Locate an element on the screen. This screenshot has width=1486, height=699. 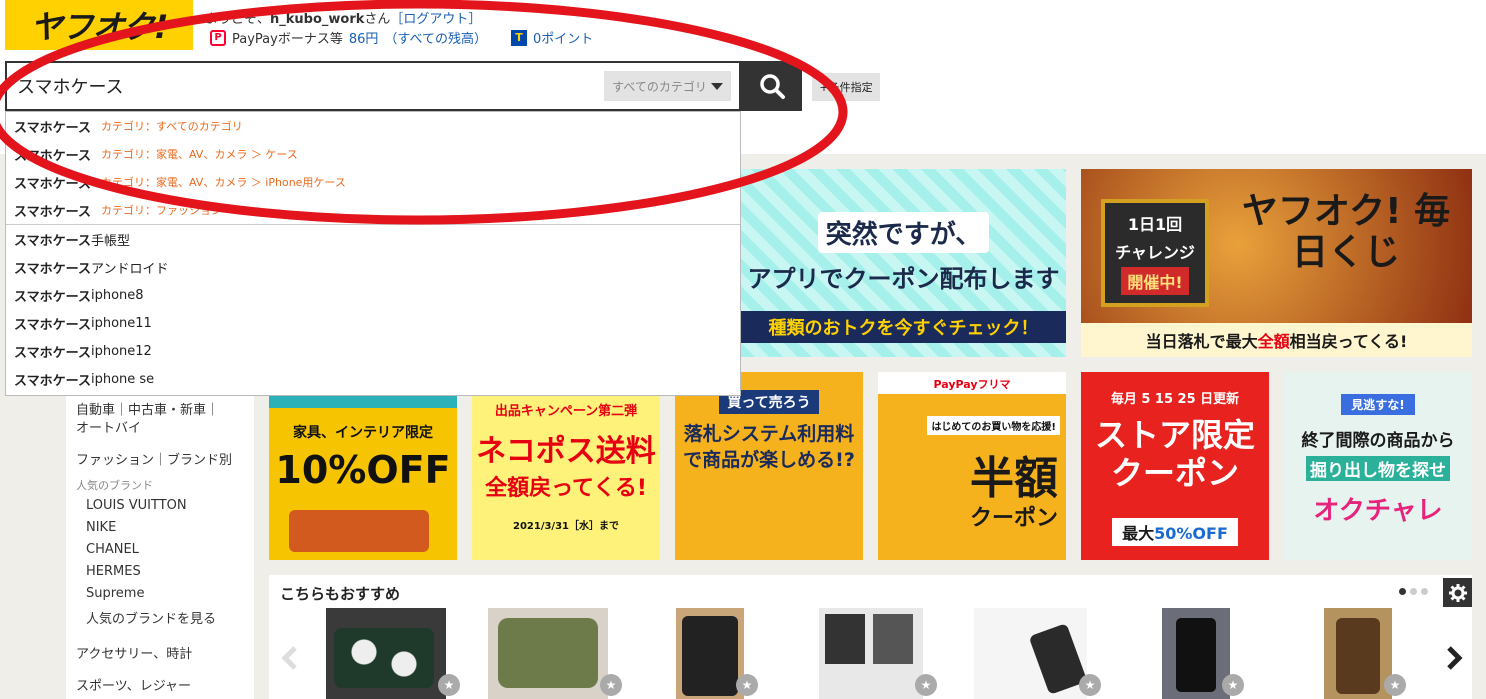
banner-okuchare: 見逃すな! 終了間際の商品から 掘り出し物を探せ オクチャレ is located at coordinates (1378, 466).